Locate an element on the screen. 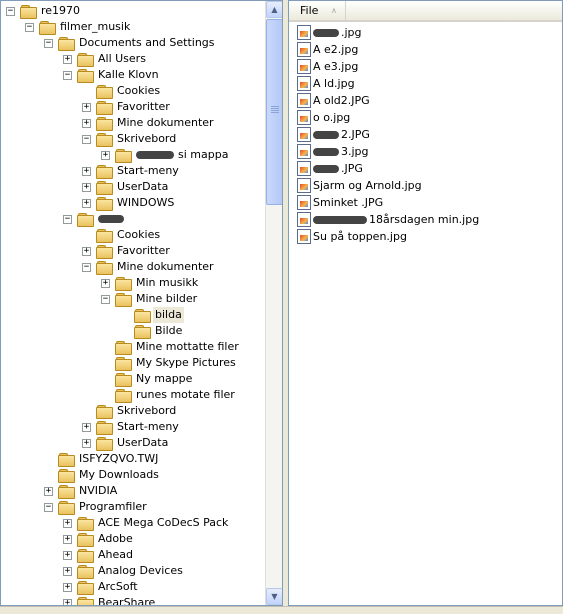 The image size is (563, 614). file-name-text: A e2.jpg is located at coordinates (336, 49).